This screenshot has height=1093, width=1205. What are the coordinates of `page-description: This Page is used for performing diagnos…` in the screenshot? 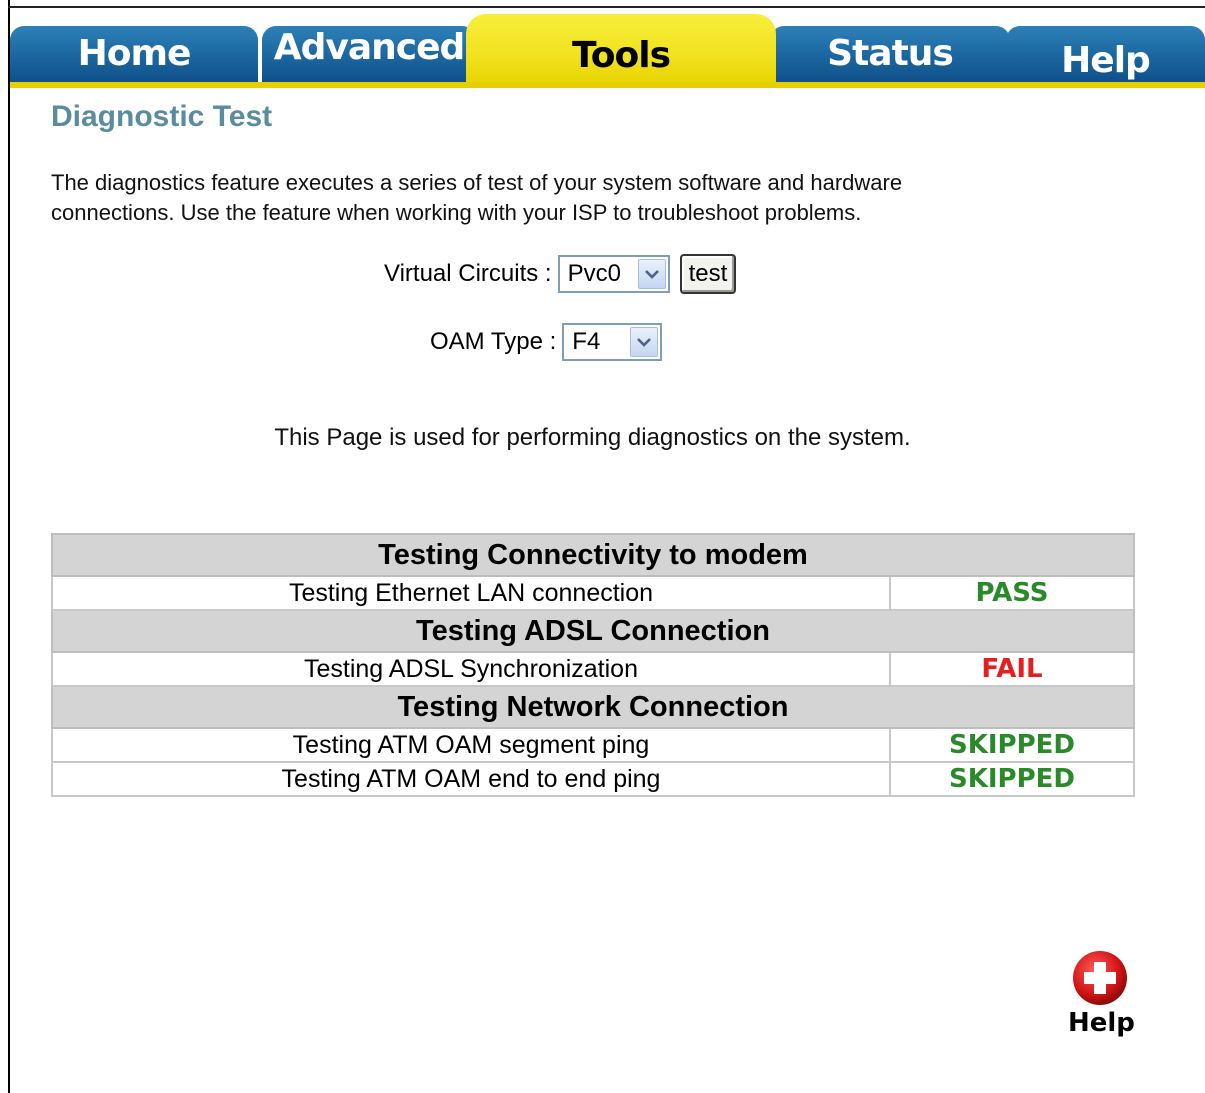 It's located at (592, 437).